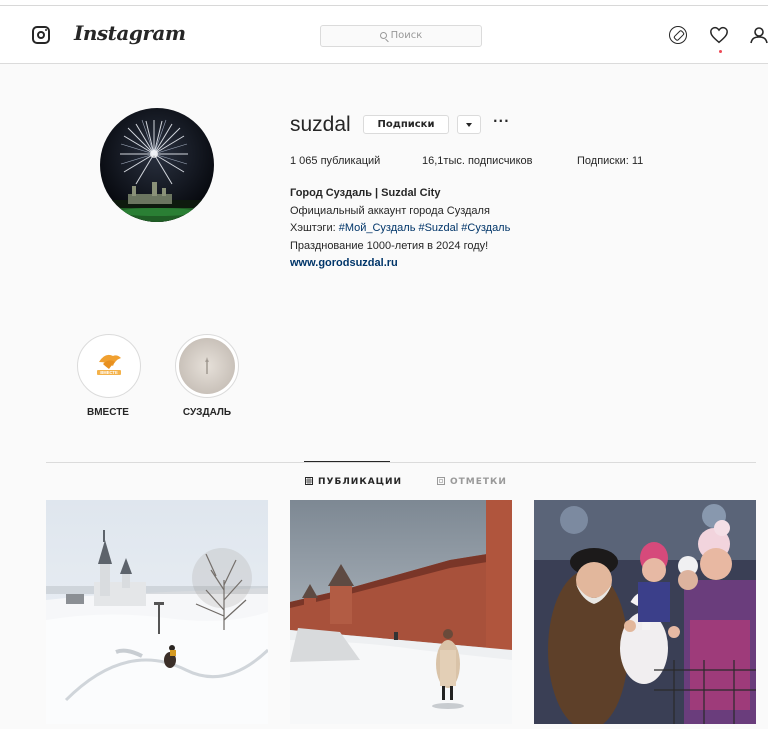 The height and width of the screenshot is (729, 768). Describe the element at coordinates (390, 210) in the screenshot. I see `bio-line-description: Официальный аккаунт города Суздаля` at that location.